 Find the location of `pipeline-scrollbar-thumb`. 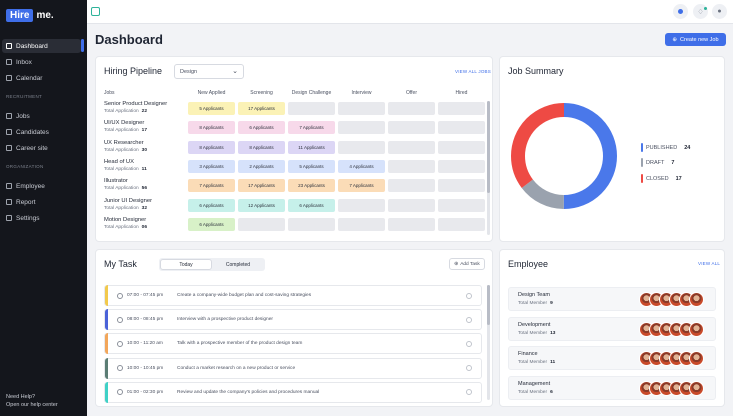

pipeline-scrollbar-thumb is located at coordinates (488, 147).